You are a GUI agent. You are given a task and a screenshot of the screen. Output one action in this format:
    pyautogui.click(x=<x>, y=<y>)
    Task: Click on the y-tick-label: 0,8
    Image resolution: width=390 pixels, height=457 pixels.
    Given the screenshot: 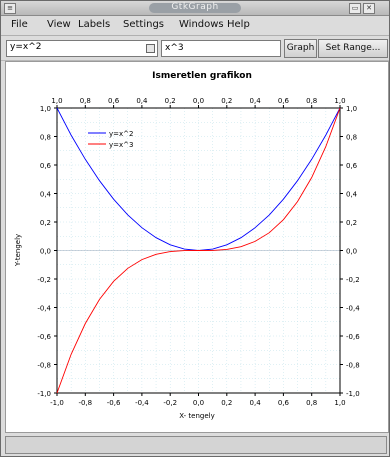 What is the action you would take?
    pyautogui.click(x=45, y=138)
    